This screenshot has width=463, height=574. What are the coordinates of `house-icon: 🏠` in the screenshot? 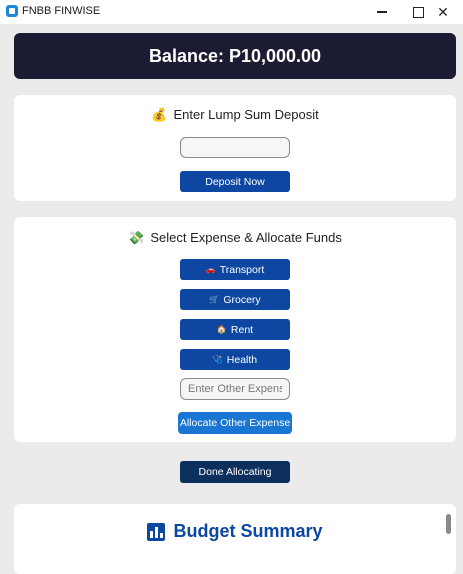 It's located at (221, 329).